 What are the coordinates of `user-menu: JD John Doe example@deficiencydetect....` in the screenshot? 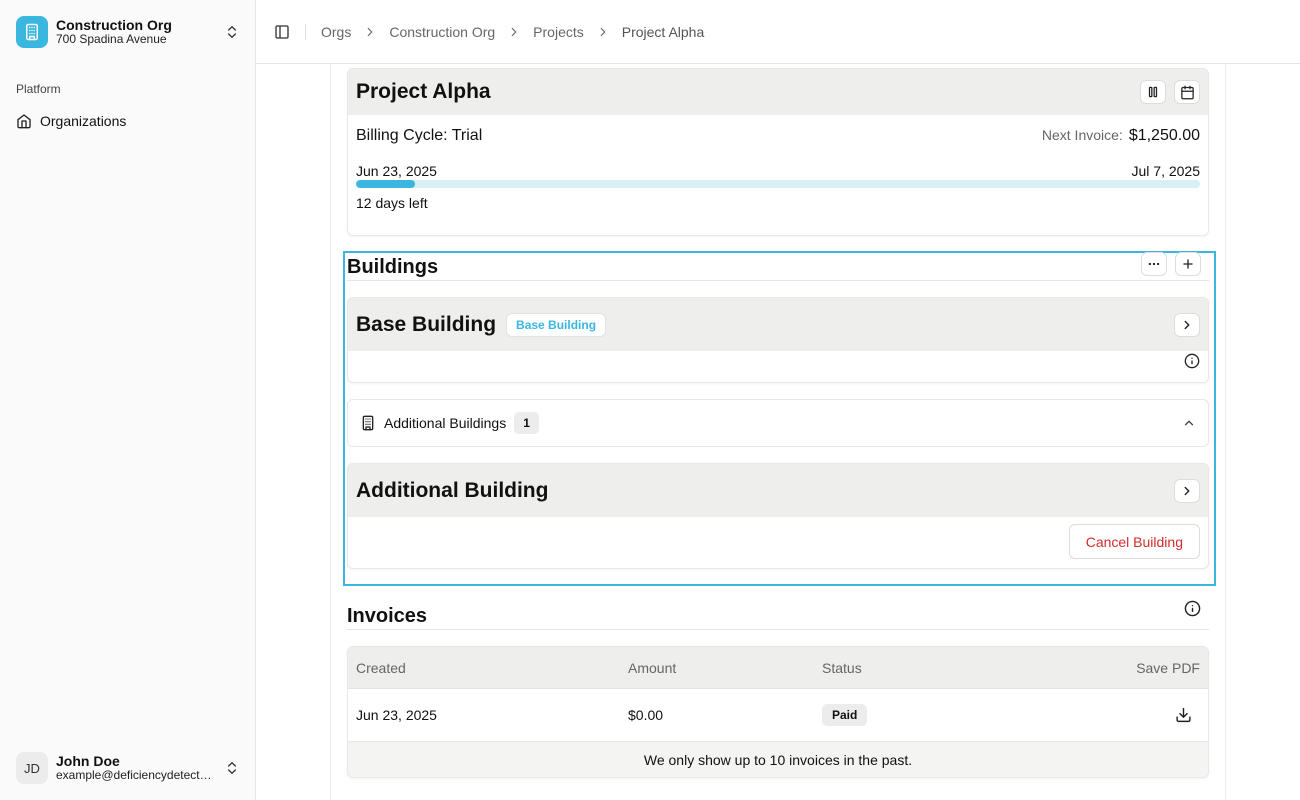 It's located at (128, 768).